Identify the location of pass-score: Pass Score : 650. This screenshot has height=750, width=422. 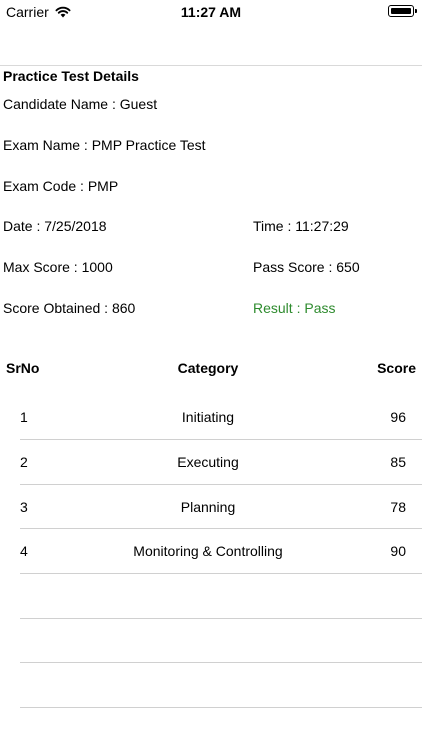
(306, 267).